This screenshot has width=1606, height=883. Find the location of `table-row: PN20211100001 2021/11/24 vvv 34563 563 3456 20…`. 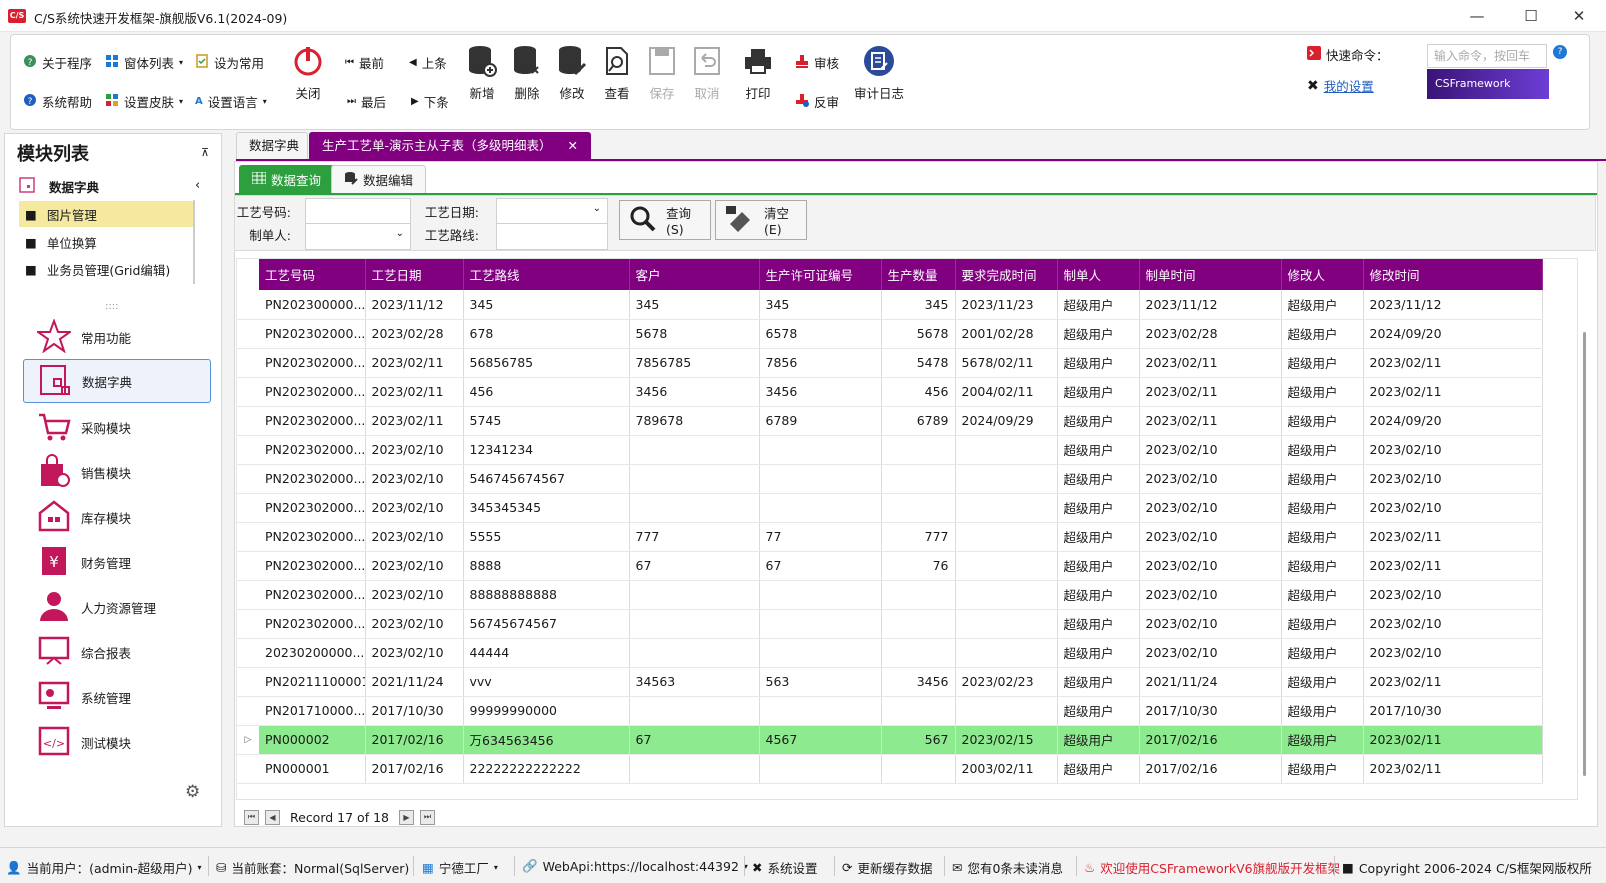

table-row: PN20211100001 2021/11/24 vvv 34563 563 3456 20… is located at coordinates (890, 682).